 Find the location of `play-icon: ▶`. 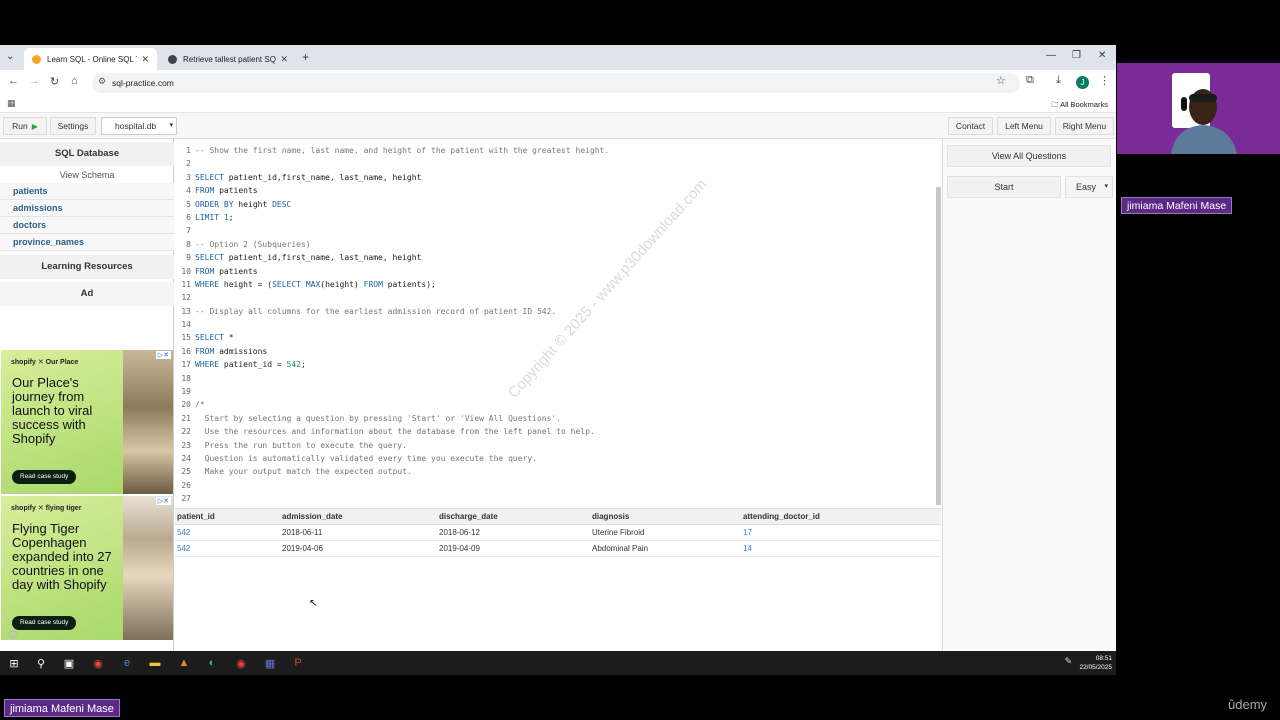

play-icon: ▶ is located at coordinates (34, 126).